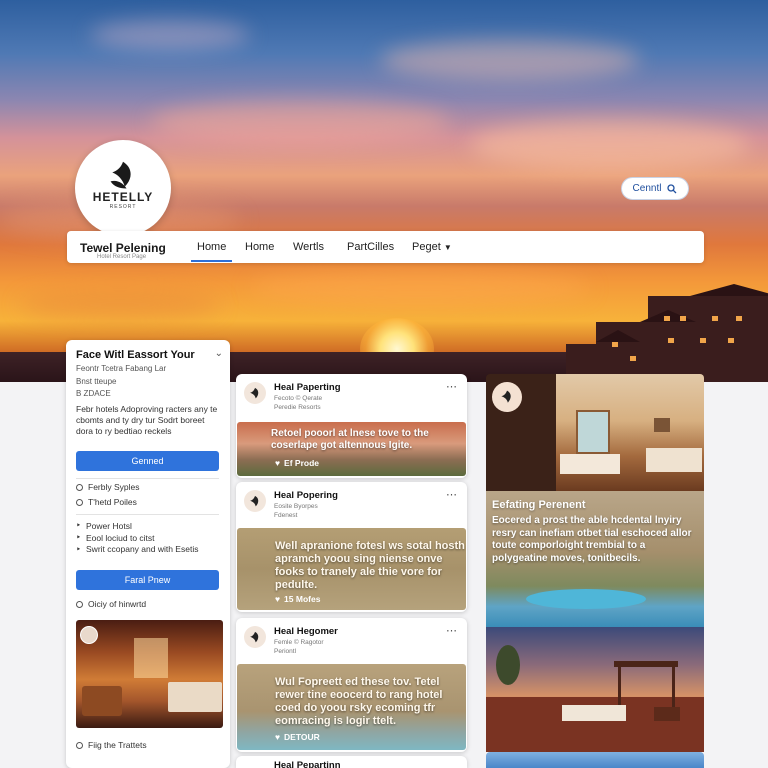 Image resolution: width=768 pixels, height=768 pixels. I want to click on brand-logo: HETELLY RESORT, so click(123, 188).